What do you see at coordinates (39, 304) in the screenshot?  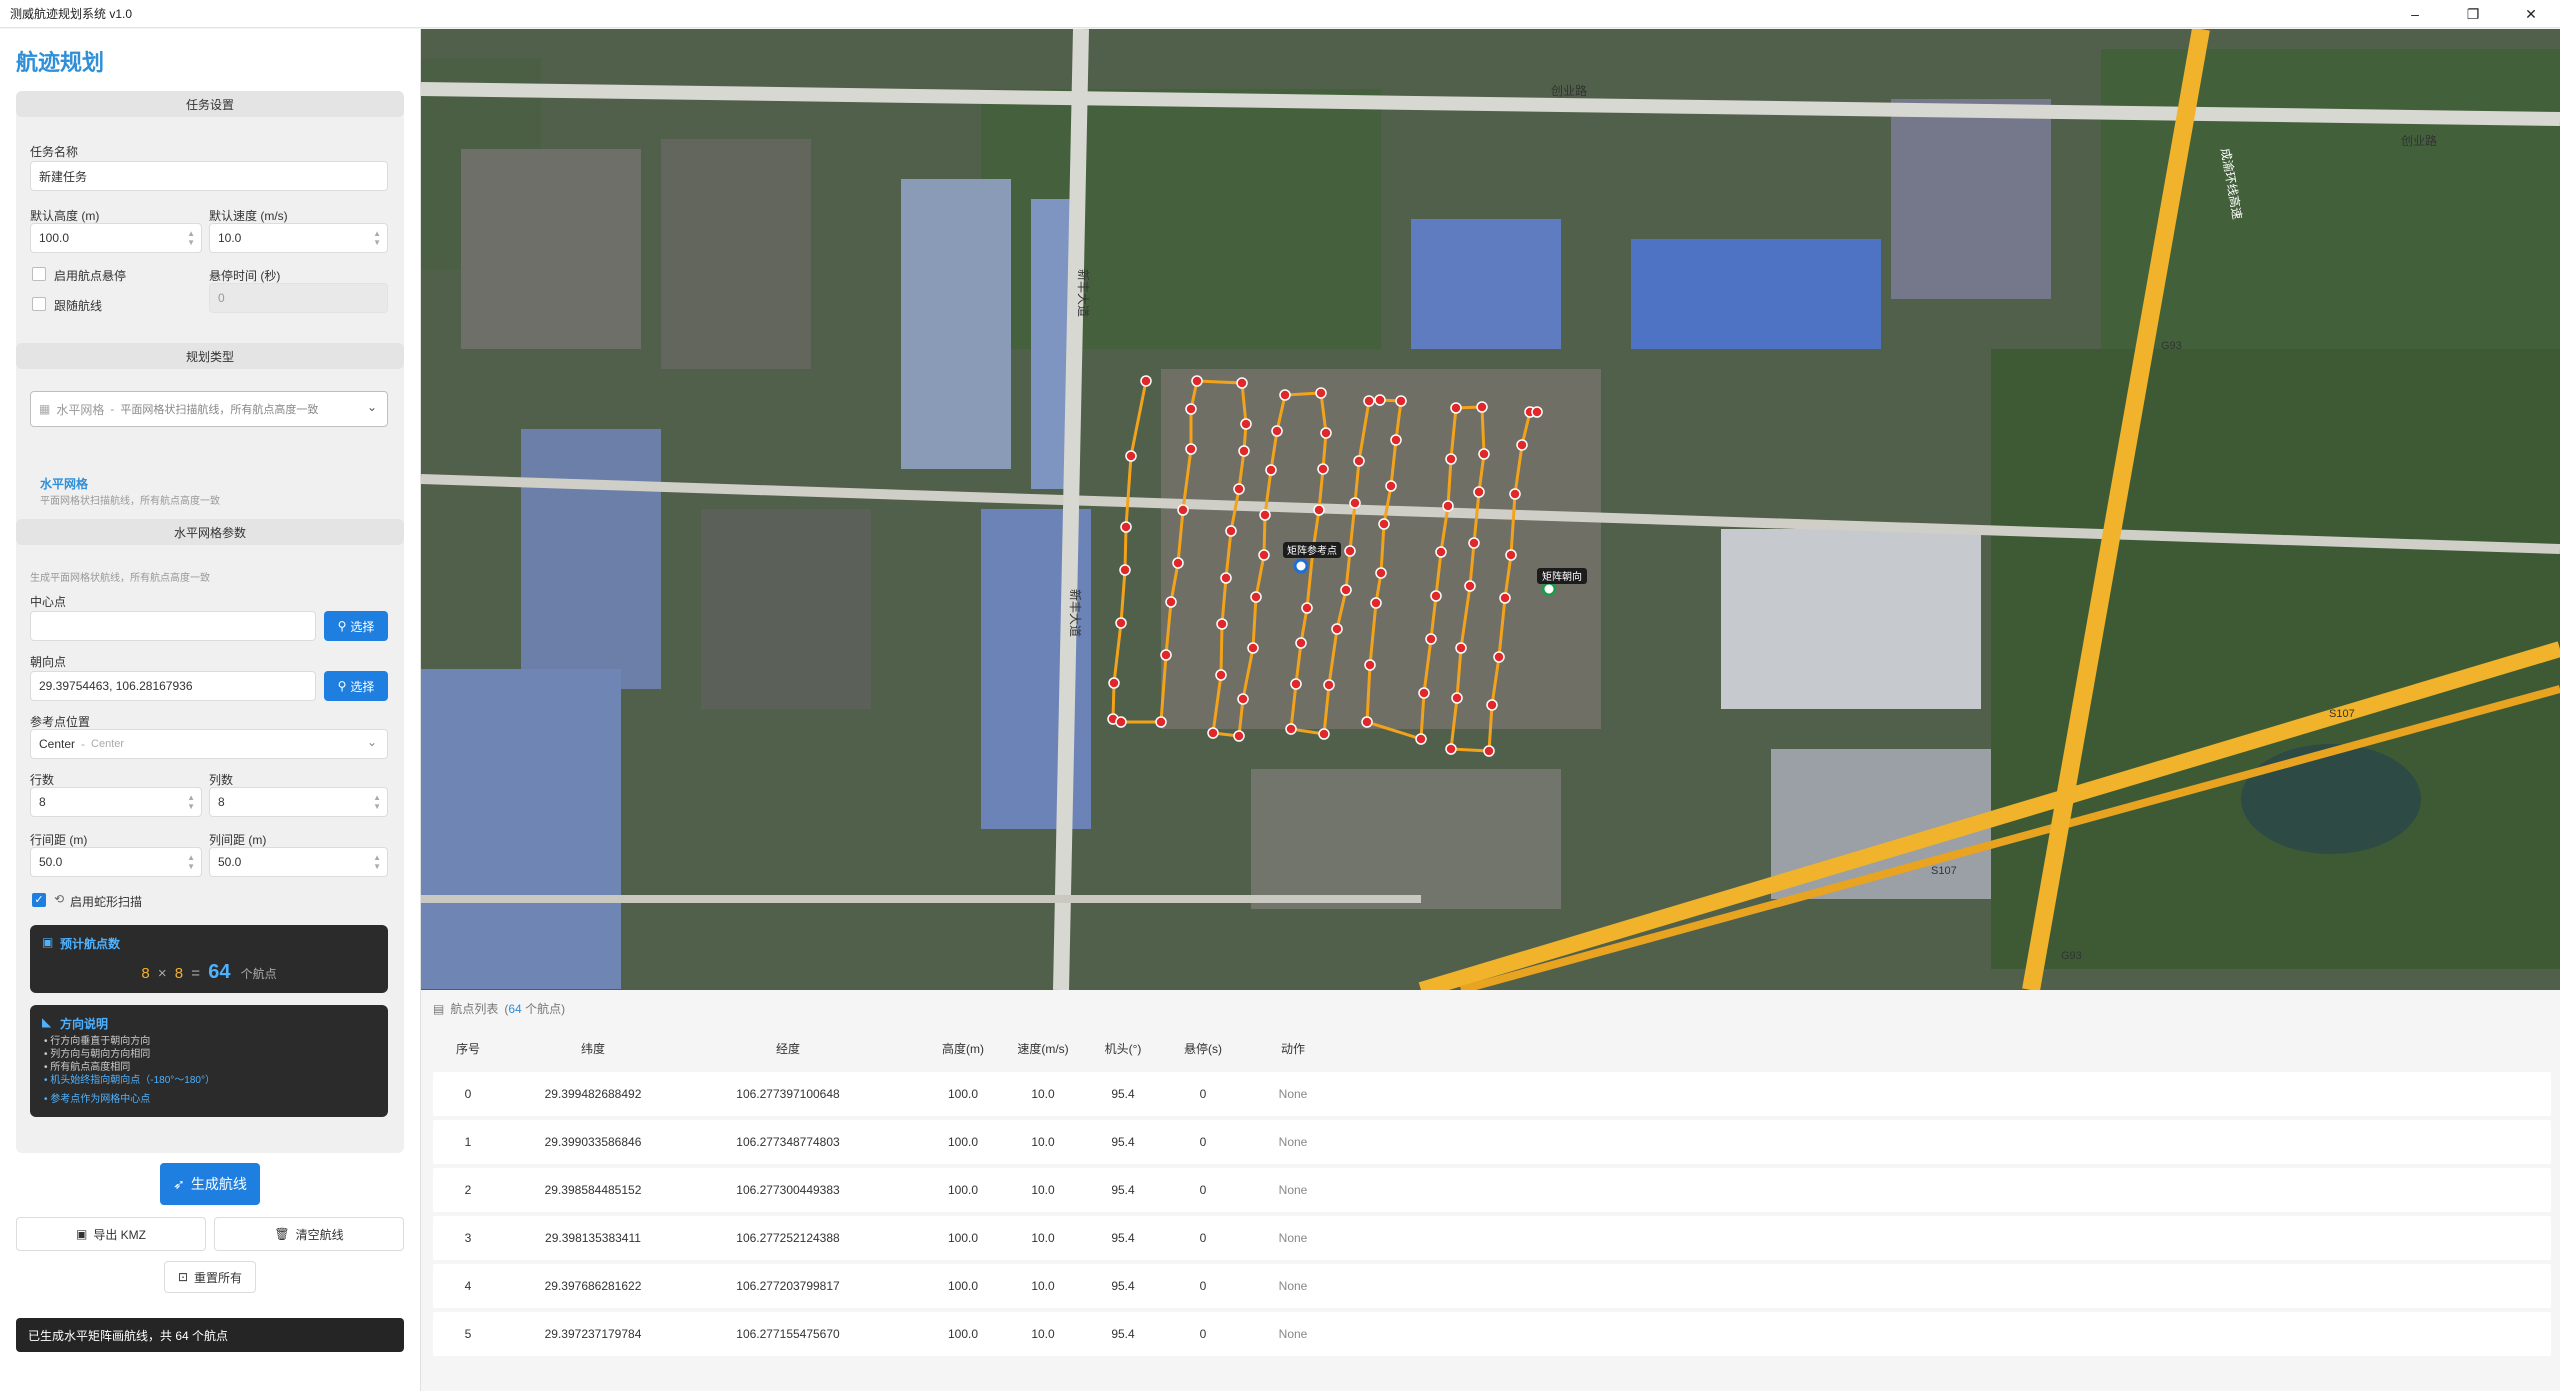 I see `follow-route-checkbox` at bounding box center [39, 304].